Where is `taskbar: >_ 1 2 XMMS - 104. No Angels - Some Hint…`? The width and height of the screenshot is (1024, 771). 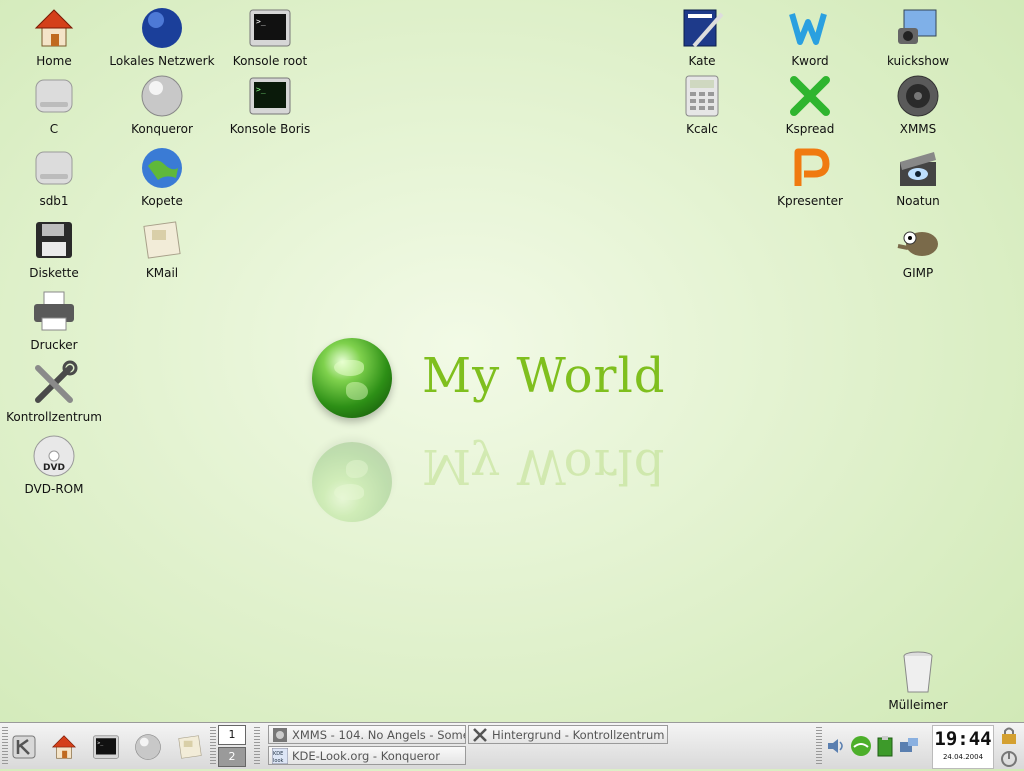 taskbar: >_ 1 2 XMMS - 104. No Angels - Some Hint… is located at coordinates (512, 745).